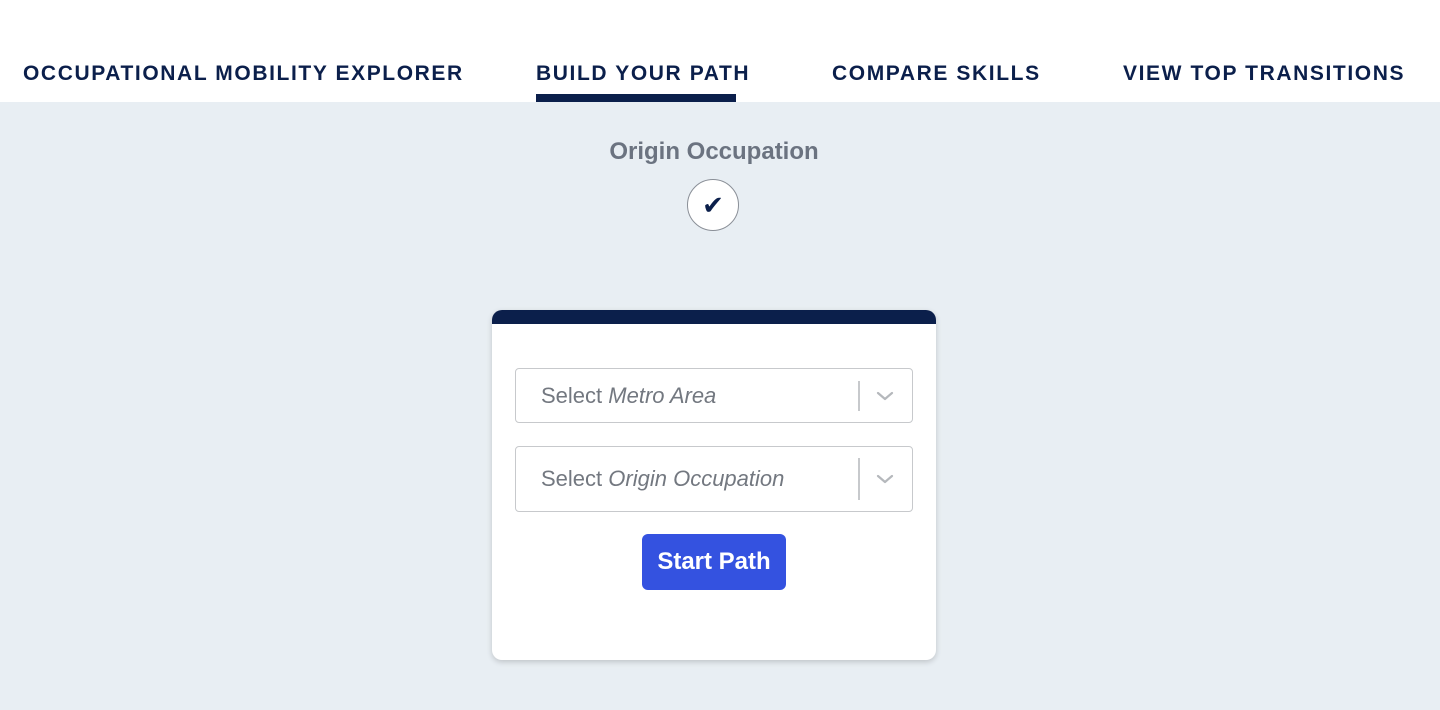  What do you see at coordinates (243, 82) in the screenshot?
I see `tab-occupational-mobility-explorer: OCCUPATIONAL MOBILITY EXPLORER` at bounding box center [243, 82].